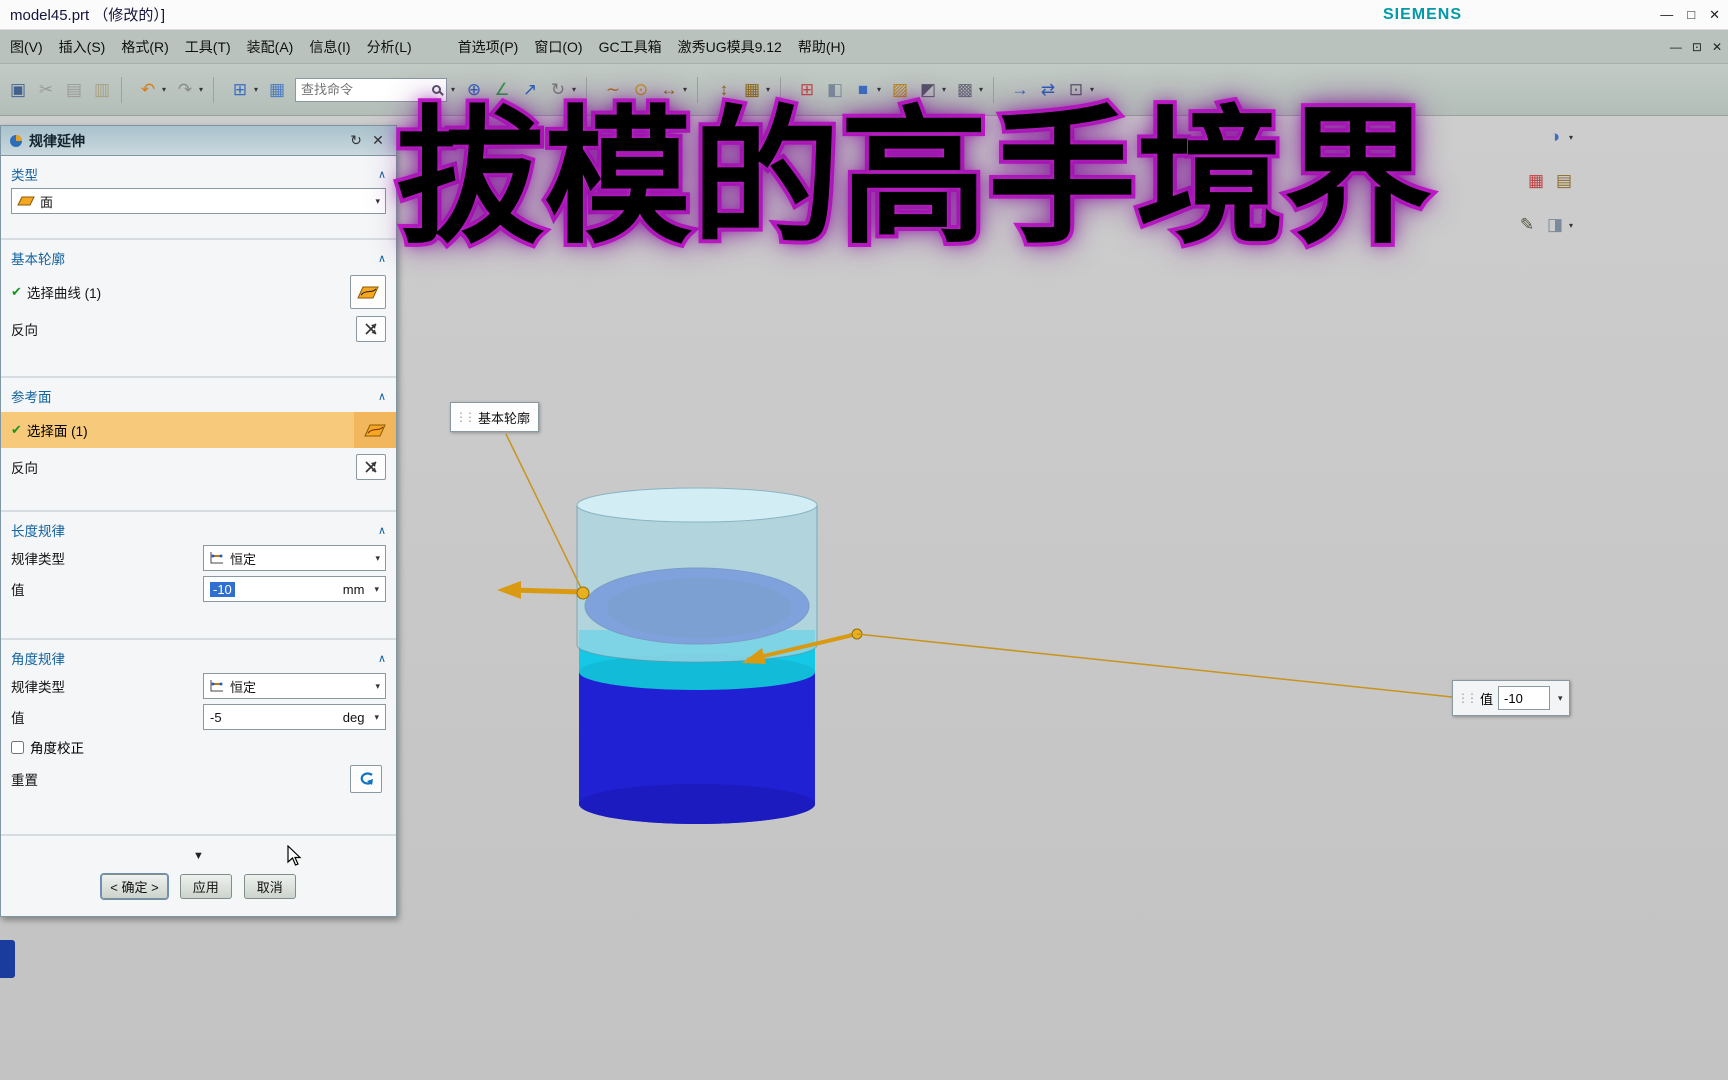 The height and width of the screenshot is (1080, 1728). Describe the element at coordinates (205, 886) in the screenshot. I see `apply-button: 应用` at that location.